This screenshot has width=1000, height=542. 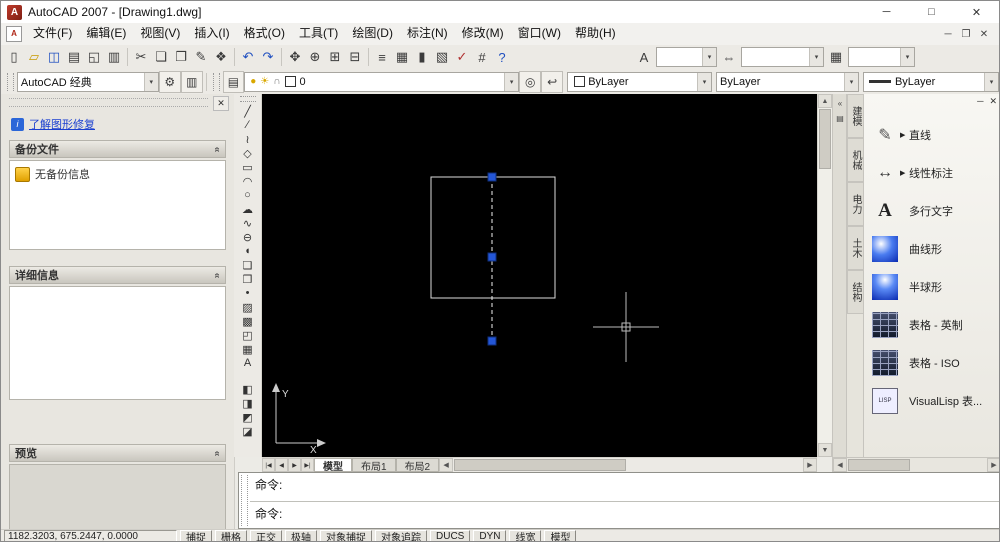 What do you see at coordinates (840, 283) in the screenshot?
I see `palette-title-bar: «▤` at bounding box center [840, 283].